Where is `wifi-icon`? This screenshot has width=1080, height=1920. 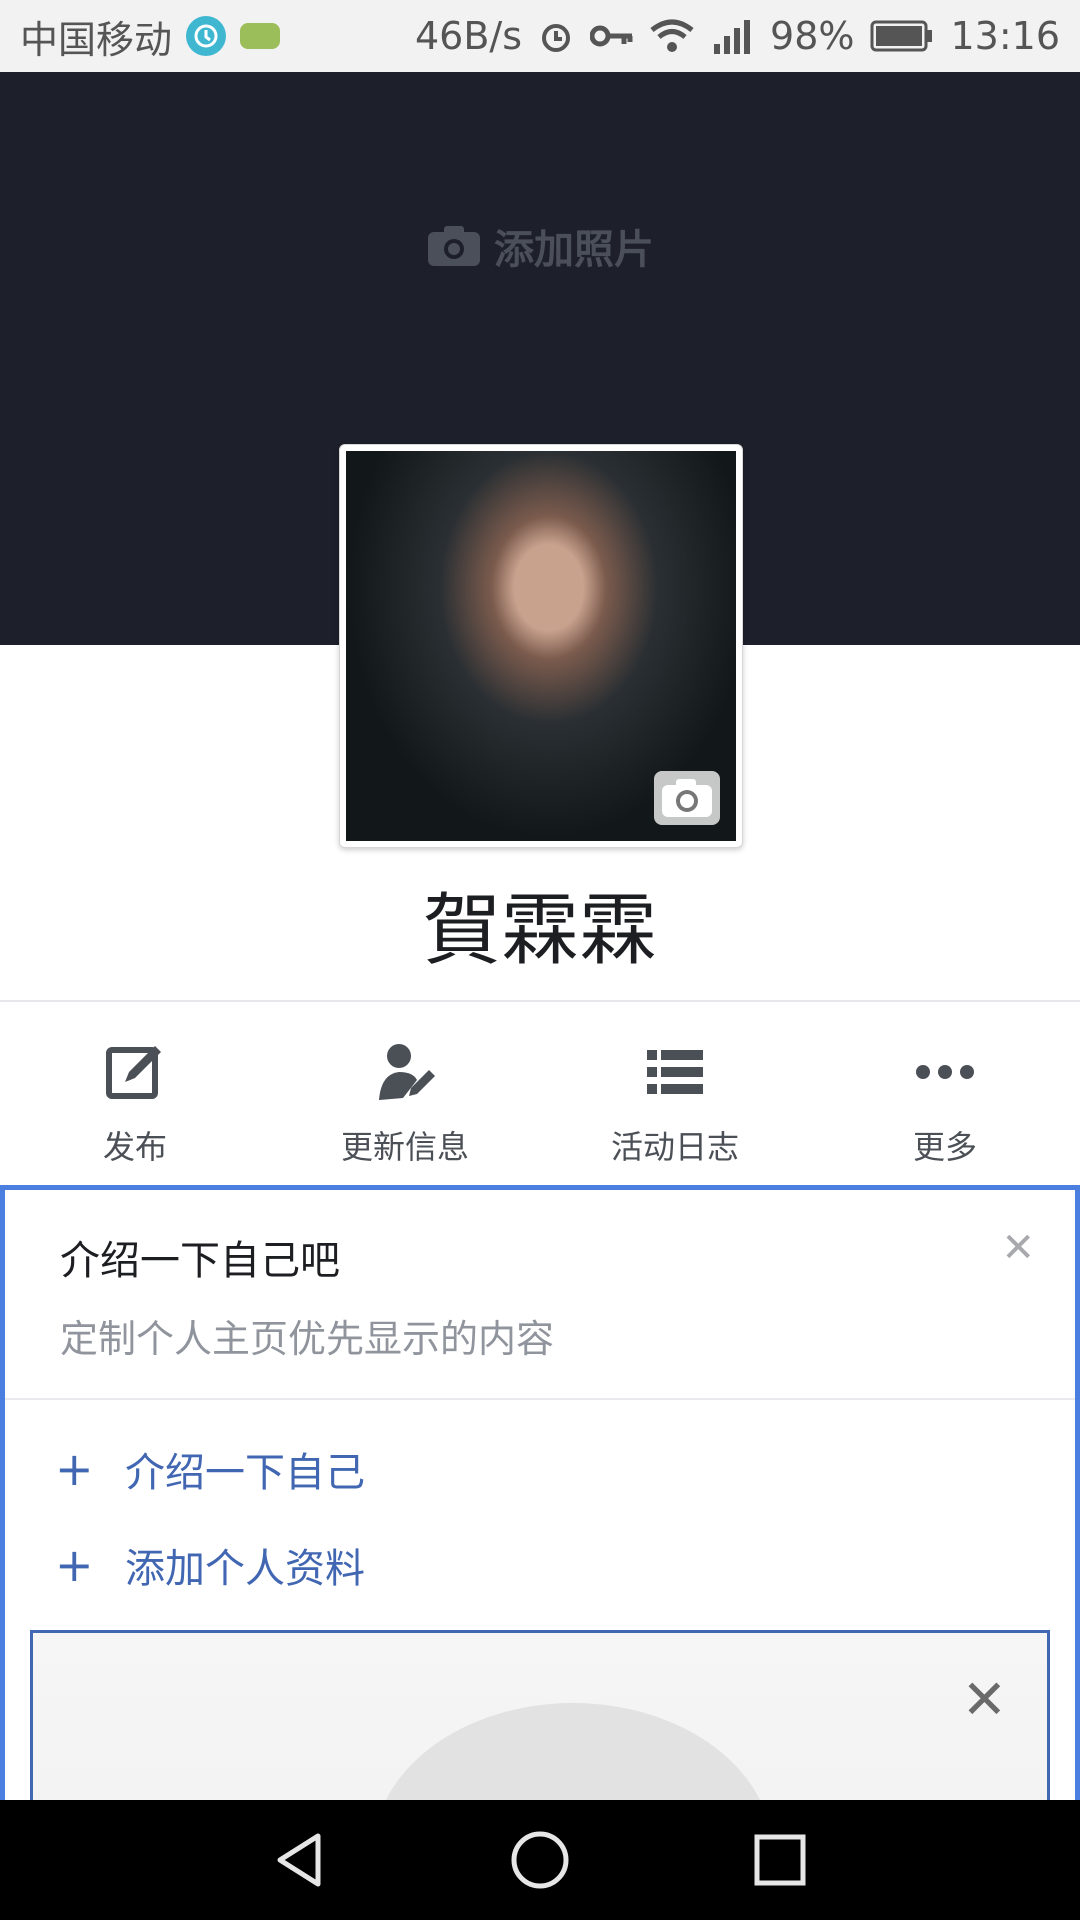
wifi-icon is located at coordinates (672, 35).